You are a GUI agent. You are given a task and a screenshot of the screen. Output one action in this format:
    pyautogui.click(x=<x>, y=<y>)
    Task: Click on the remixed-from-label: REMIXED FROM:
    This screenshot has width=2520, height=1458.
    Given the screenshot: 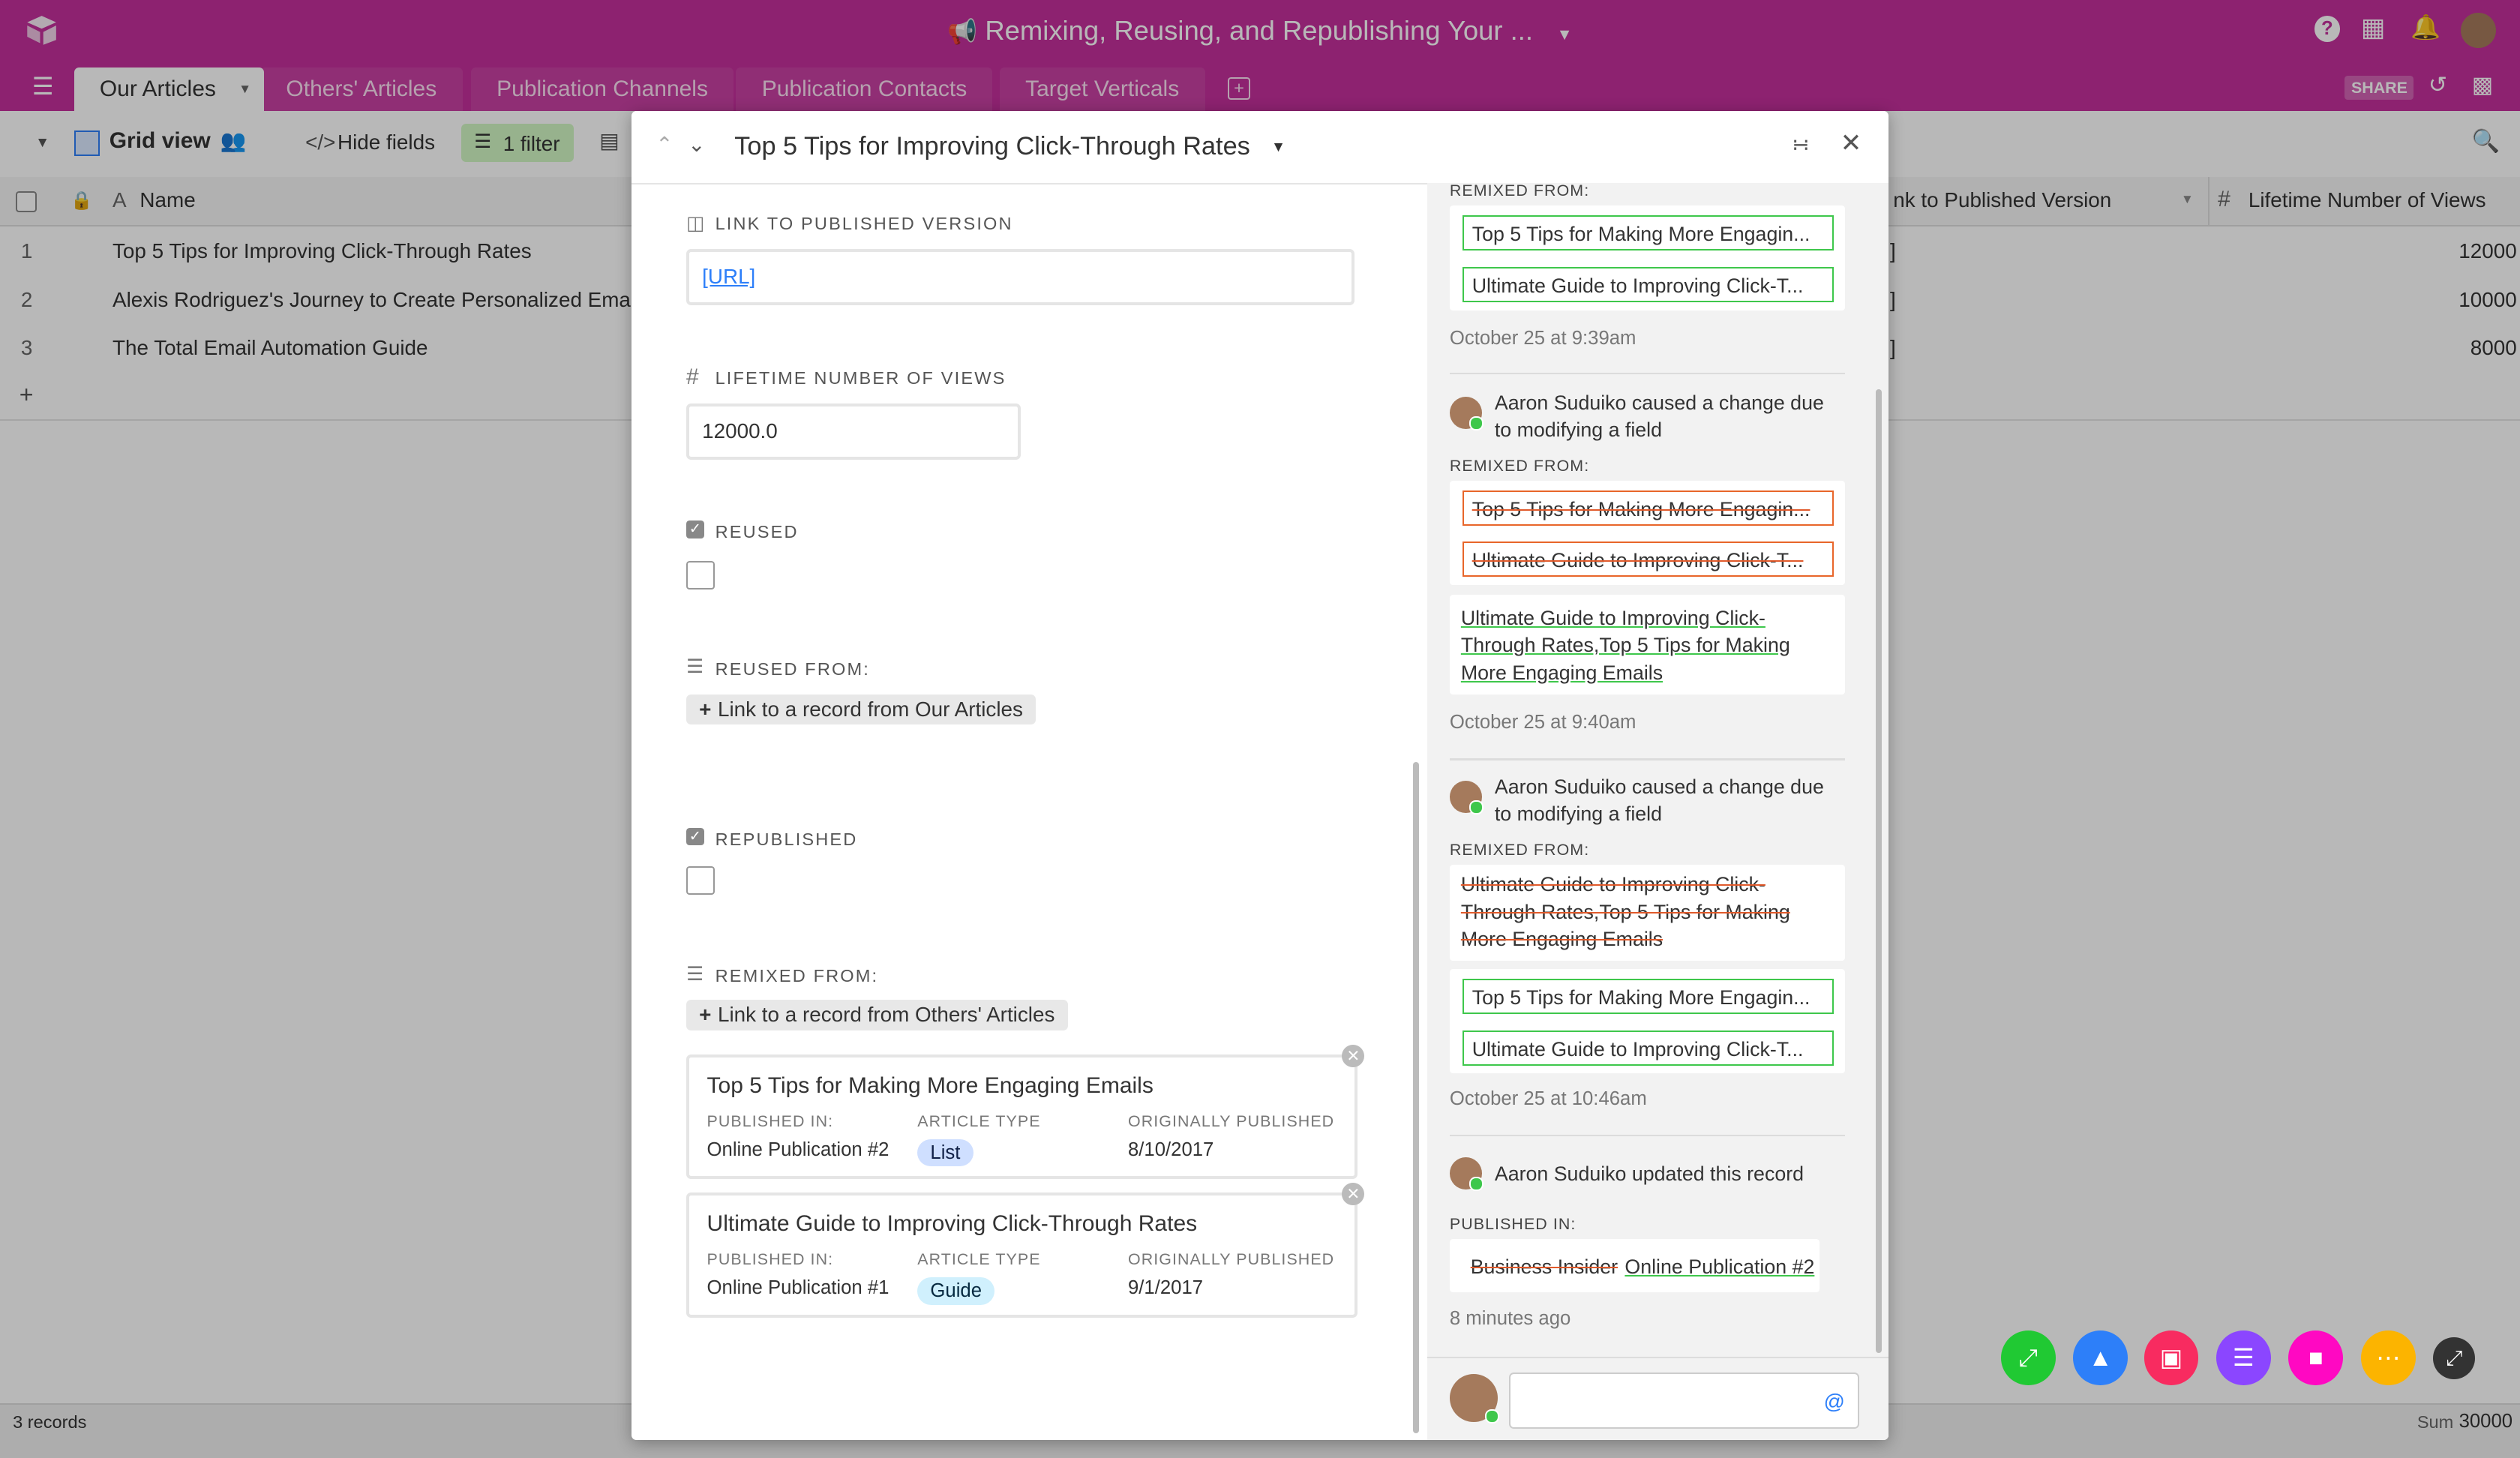 What is the action you would take?
    pyautogui.click(x=797, y=975)
    